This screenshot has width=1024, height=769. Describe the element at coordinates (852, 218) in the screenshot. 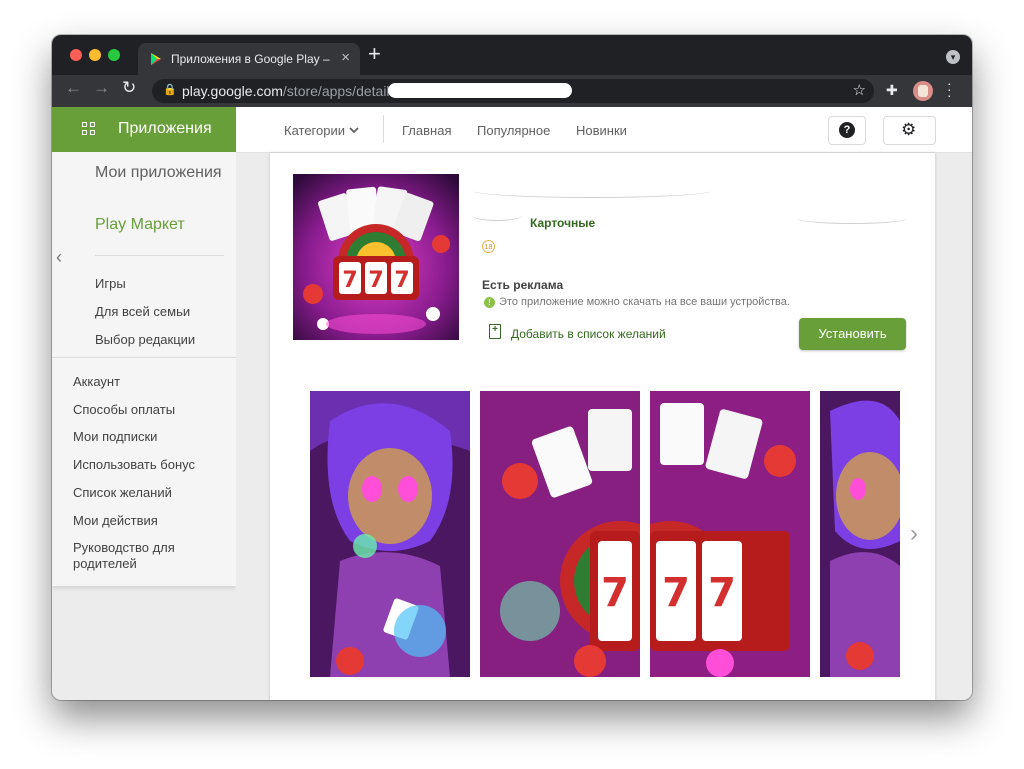

I see `redacted-rating` at that location.